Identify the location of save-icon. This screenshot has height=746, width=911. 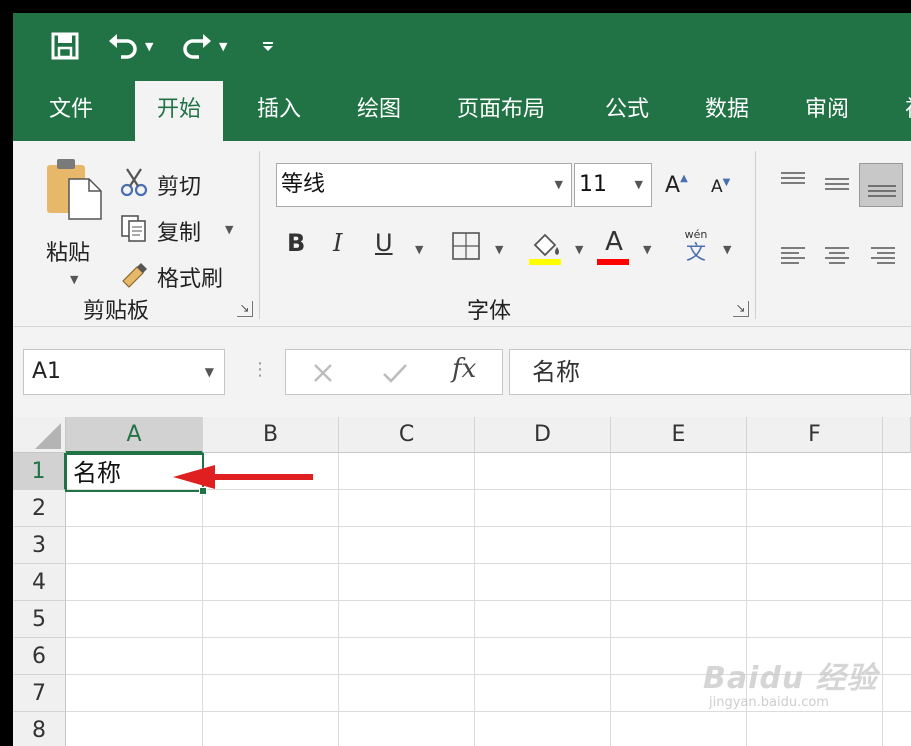
(65, 46).